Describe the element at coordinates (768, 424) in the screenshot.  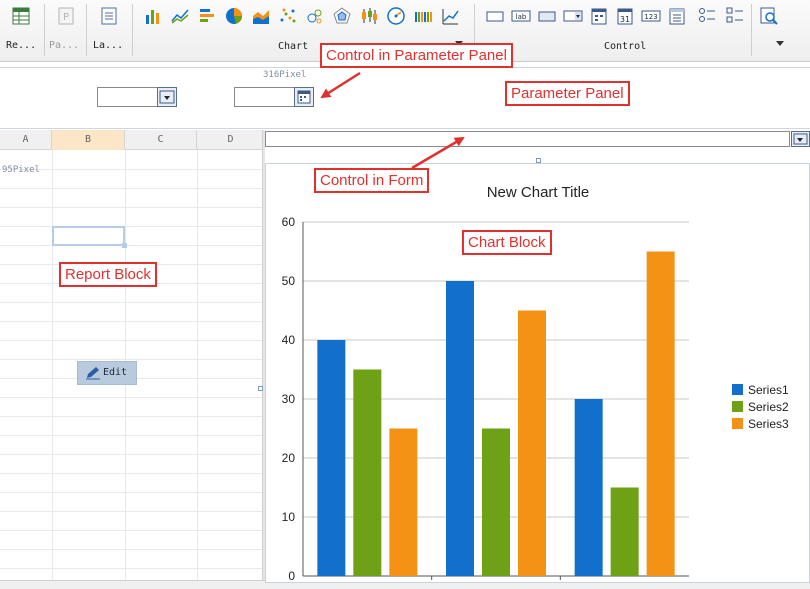
I see `legend-label: Series3` at that location.